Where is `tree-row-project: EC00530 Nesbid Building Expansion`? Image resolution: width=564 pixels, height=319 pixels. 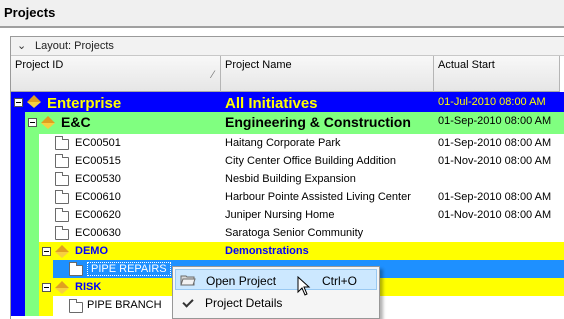 tree-row-project: EC00530 Nesbid Building Expansion is located at coordinates (287, 179).